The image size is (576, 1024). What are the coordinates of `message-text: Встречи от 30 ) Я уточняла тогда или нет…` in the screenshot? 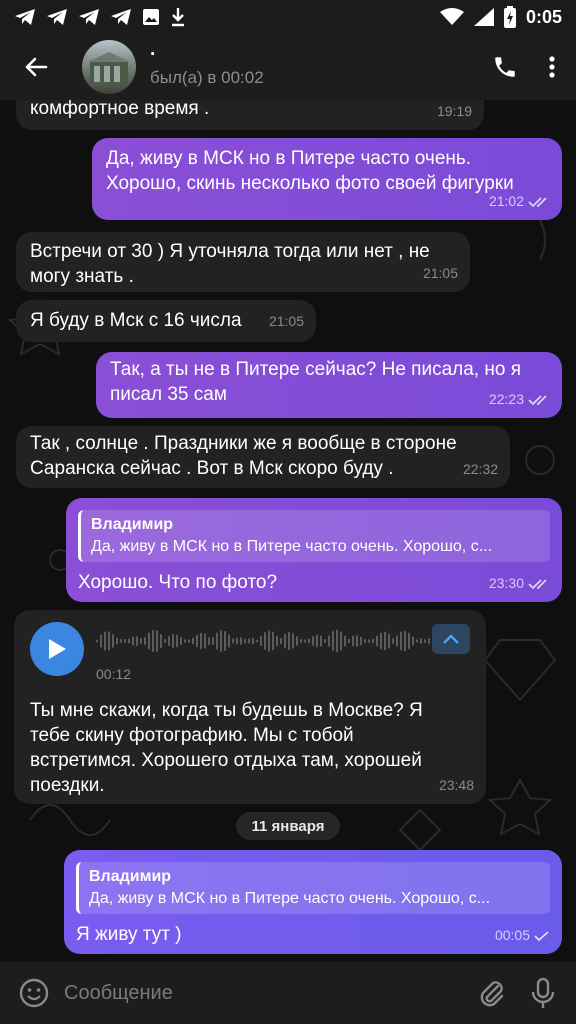 It's located at (230, 264).